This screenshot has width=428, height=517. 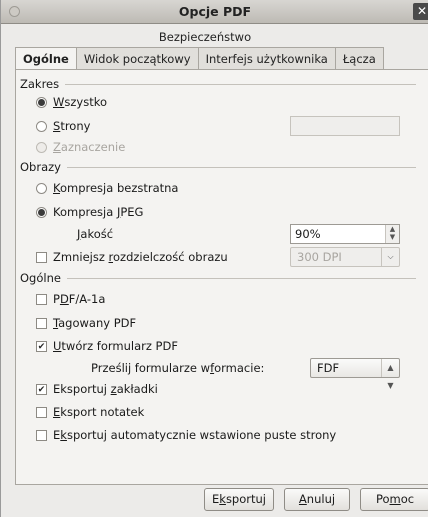 I want to click on pdfa-label: PDF/A-1a, so click(x=79, y=299).